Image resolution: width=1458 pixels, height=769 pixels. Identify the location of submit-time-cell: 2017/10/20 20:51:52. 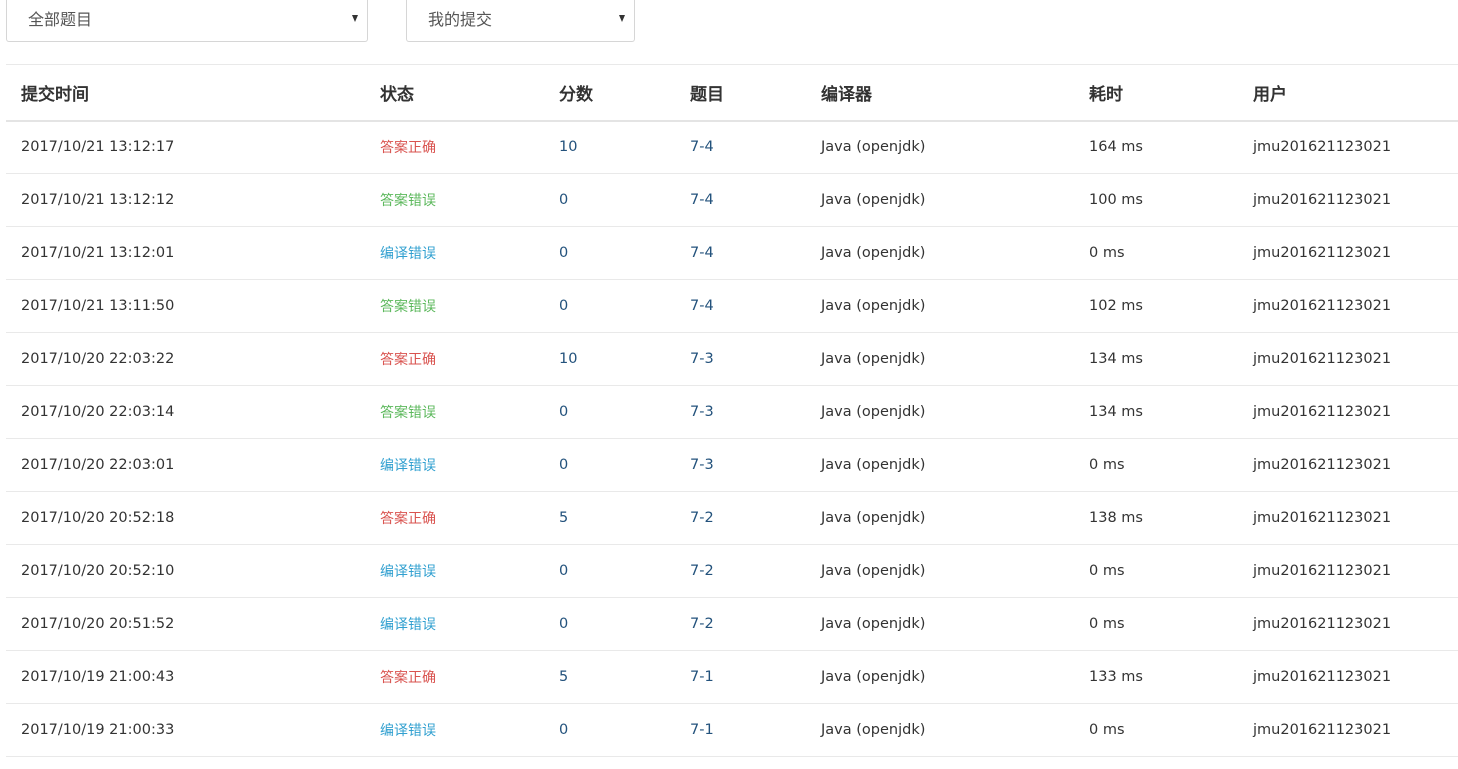
(185, 624).